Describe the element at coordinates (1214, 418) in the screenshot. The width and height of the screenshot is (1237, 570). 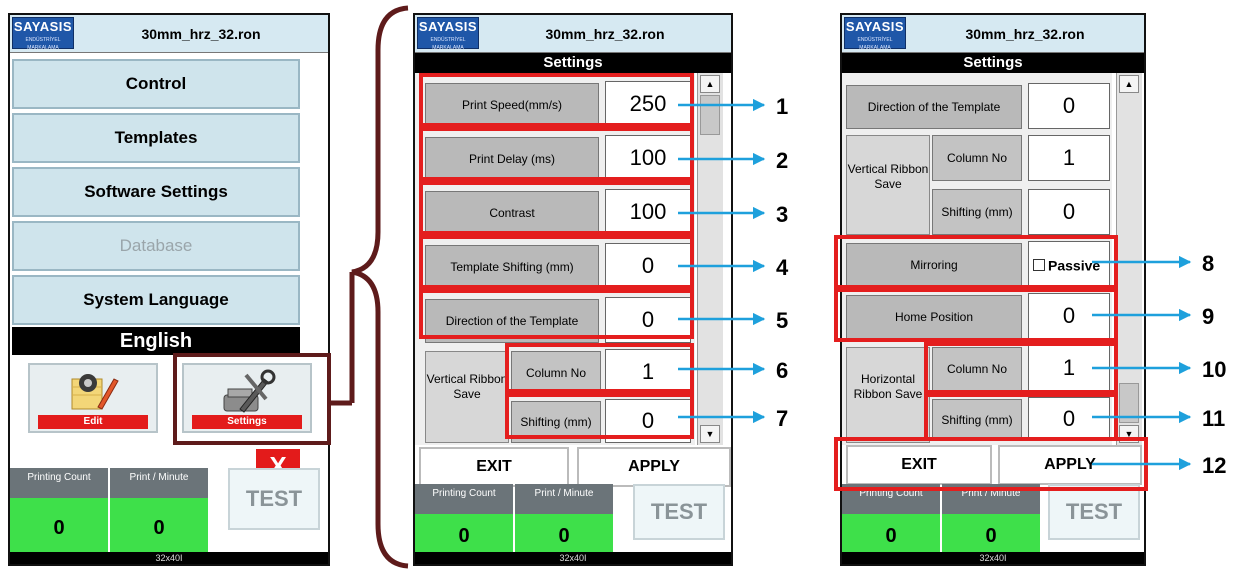
I see `callout-11: 11` at that location.